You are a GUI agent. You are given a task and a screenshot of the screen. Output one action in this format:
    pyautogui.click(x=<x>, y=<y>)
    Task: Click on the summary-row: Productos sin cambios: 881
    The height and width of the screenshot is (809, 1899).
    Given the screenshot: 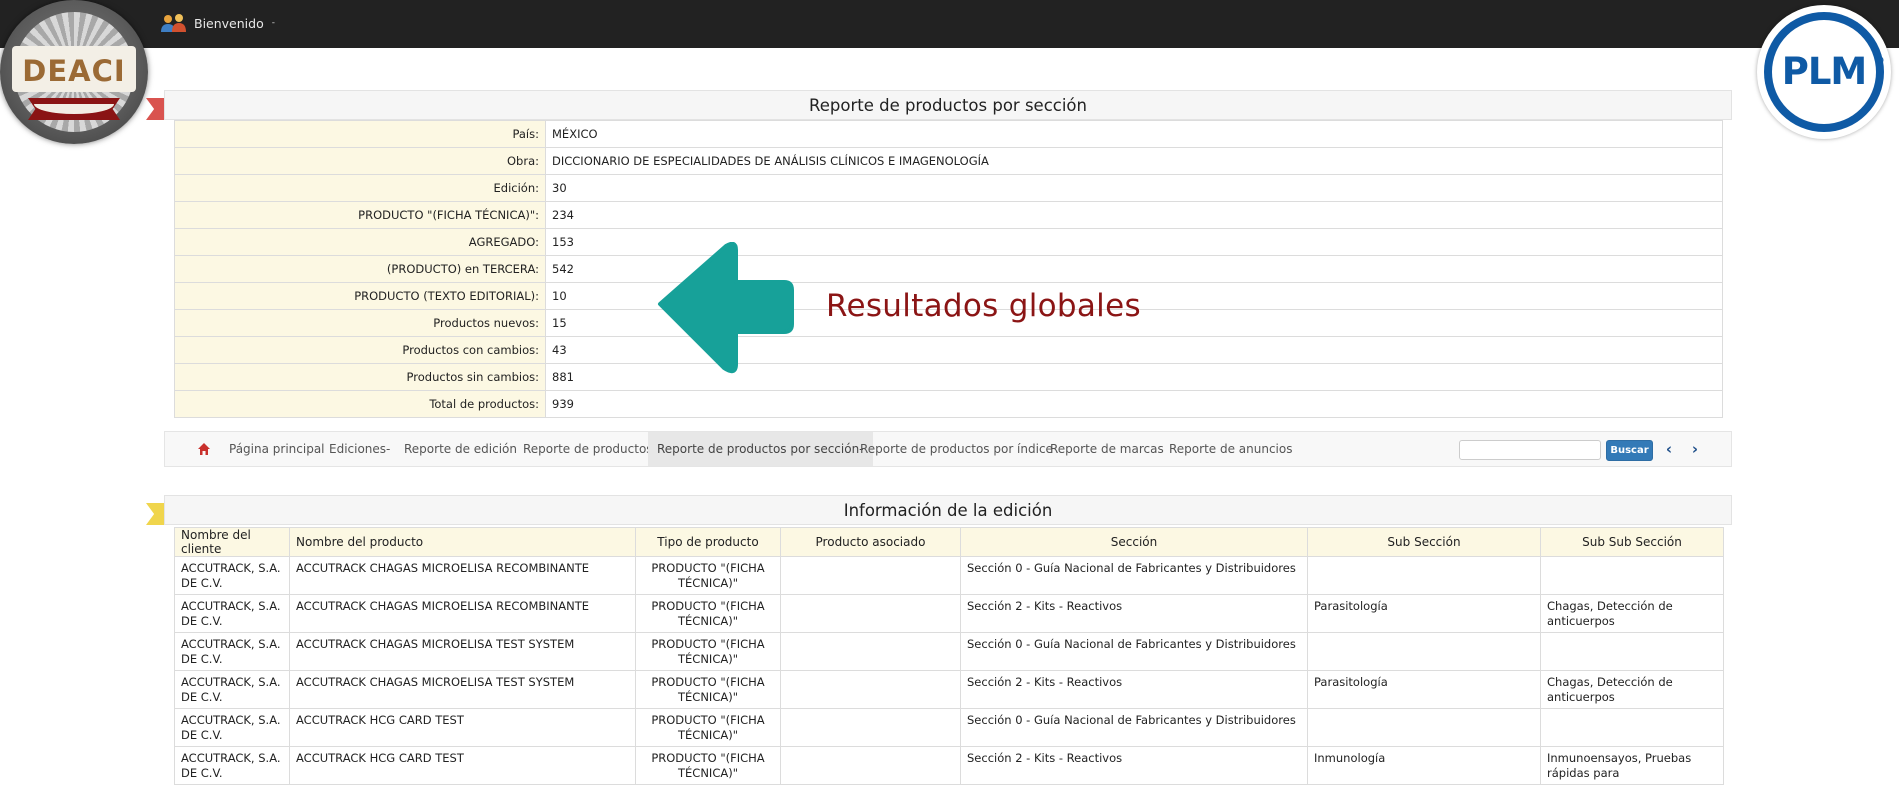 What is the action you would take?
    pyautogui.click(x=948, y=377)
    